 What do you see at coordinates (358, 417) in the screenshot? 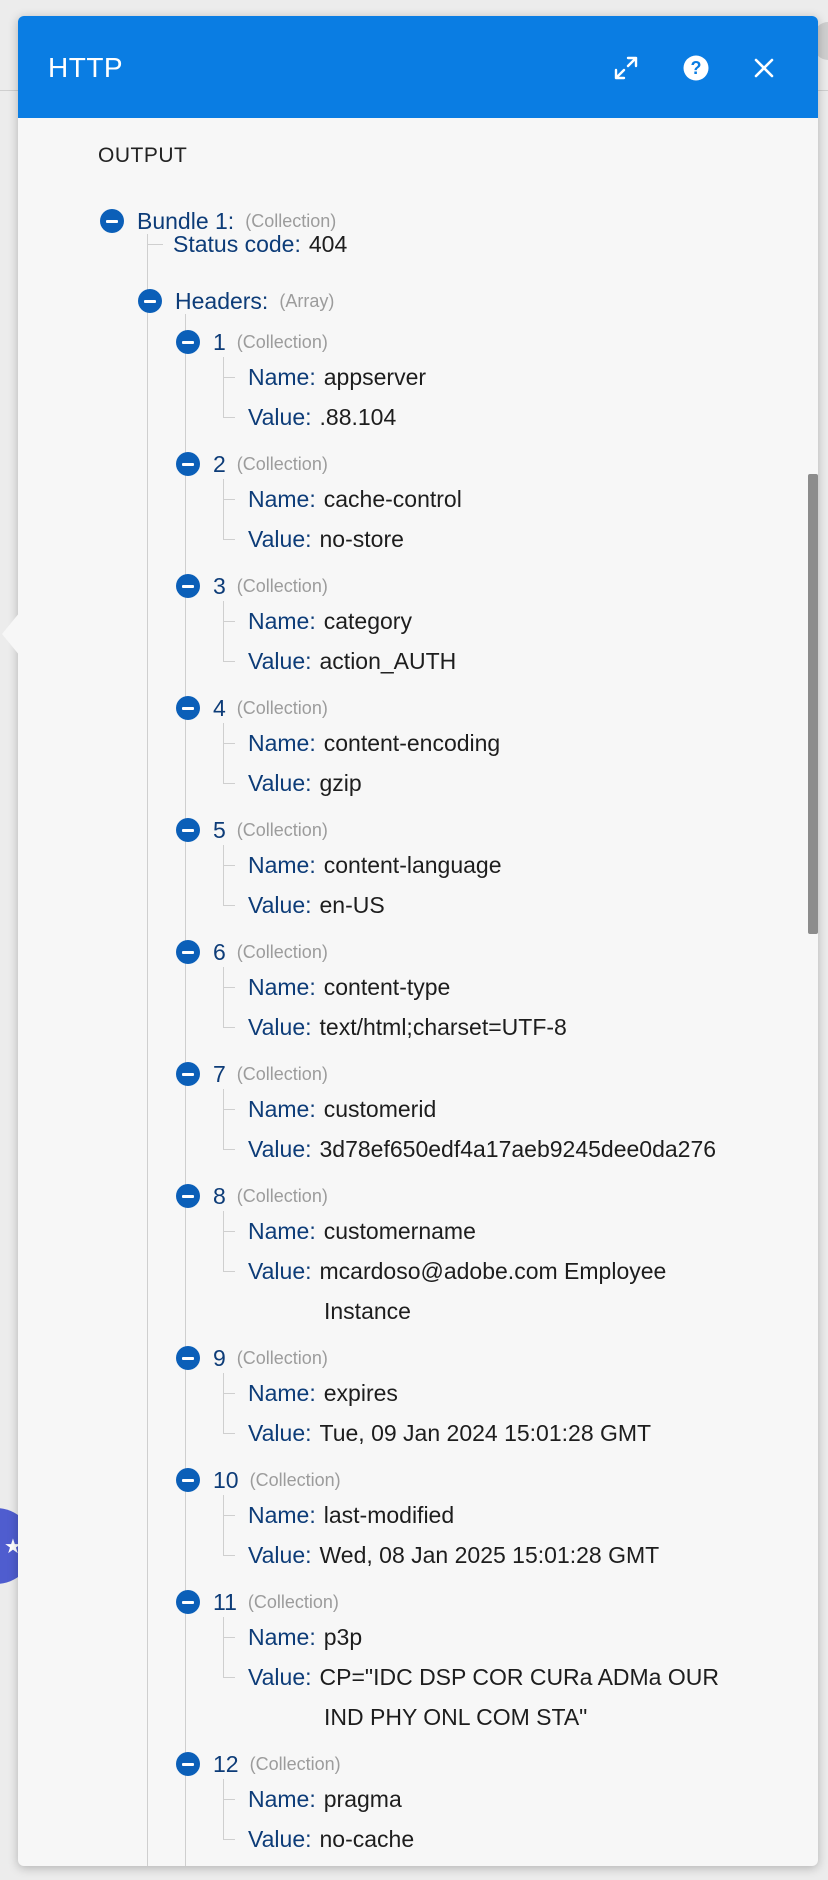
I see `field-value: .88.104` at bounding box center [358, 417].